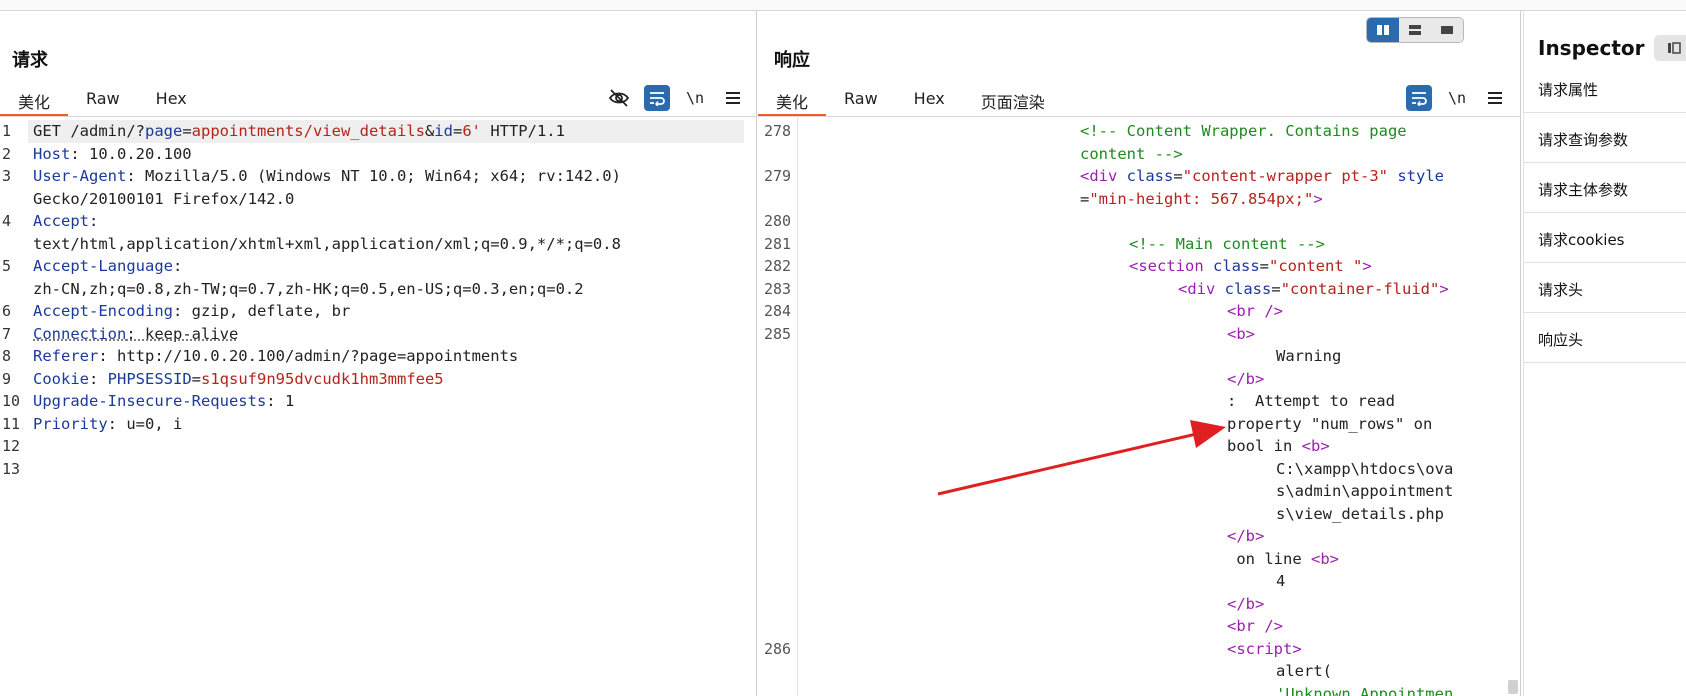  What do you see at coordinates (776, 221) in the screenshot?
I see `line-number: 280` at bounding box center [776, 221].